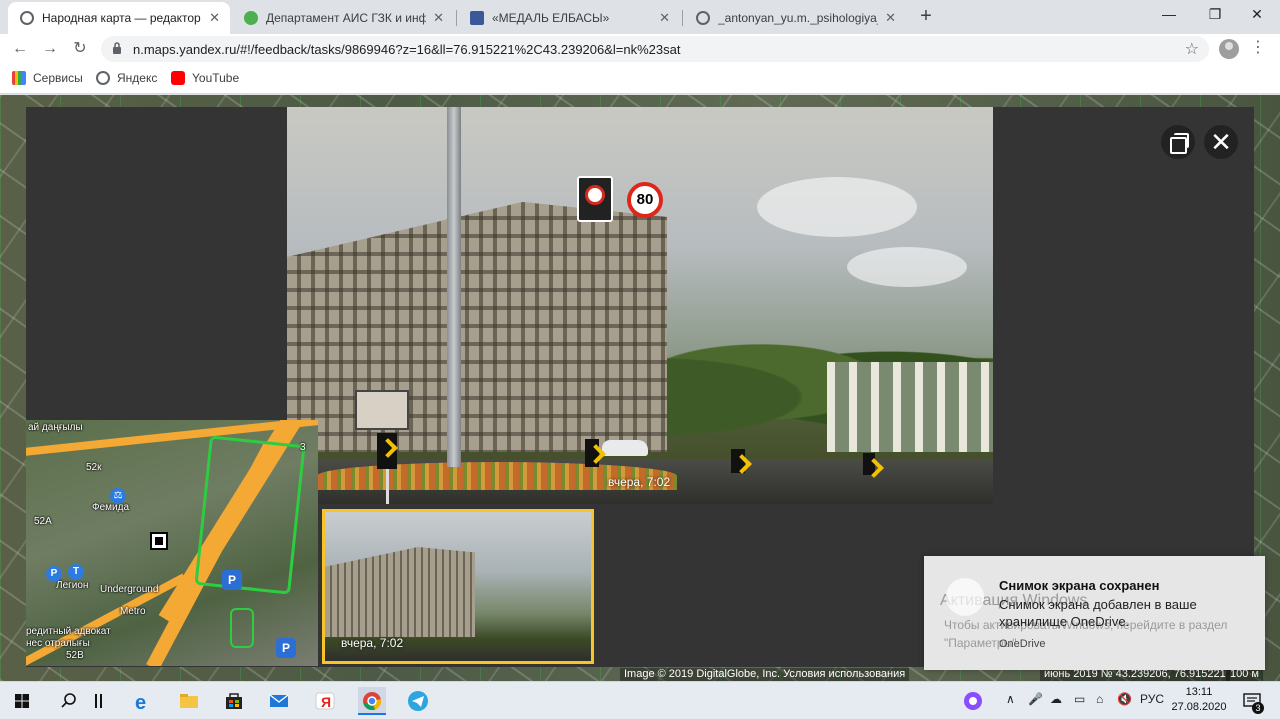  I want to click on thumbnail-time: вчера, 7:02, so click(372, 643).